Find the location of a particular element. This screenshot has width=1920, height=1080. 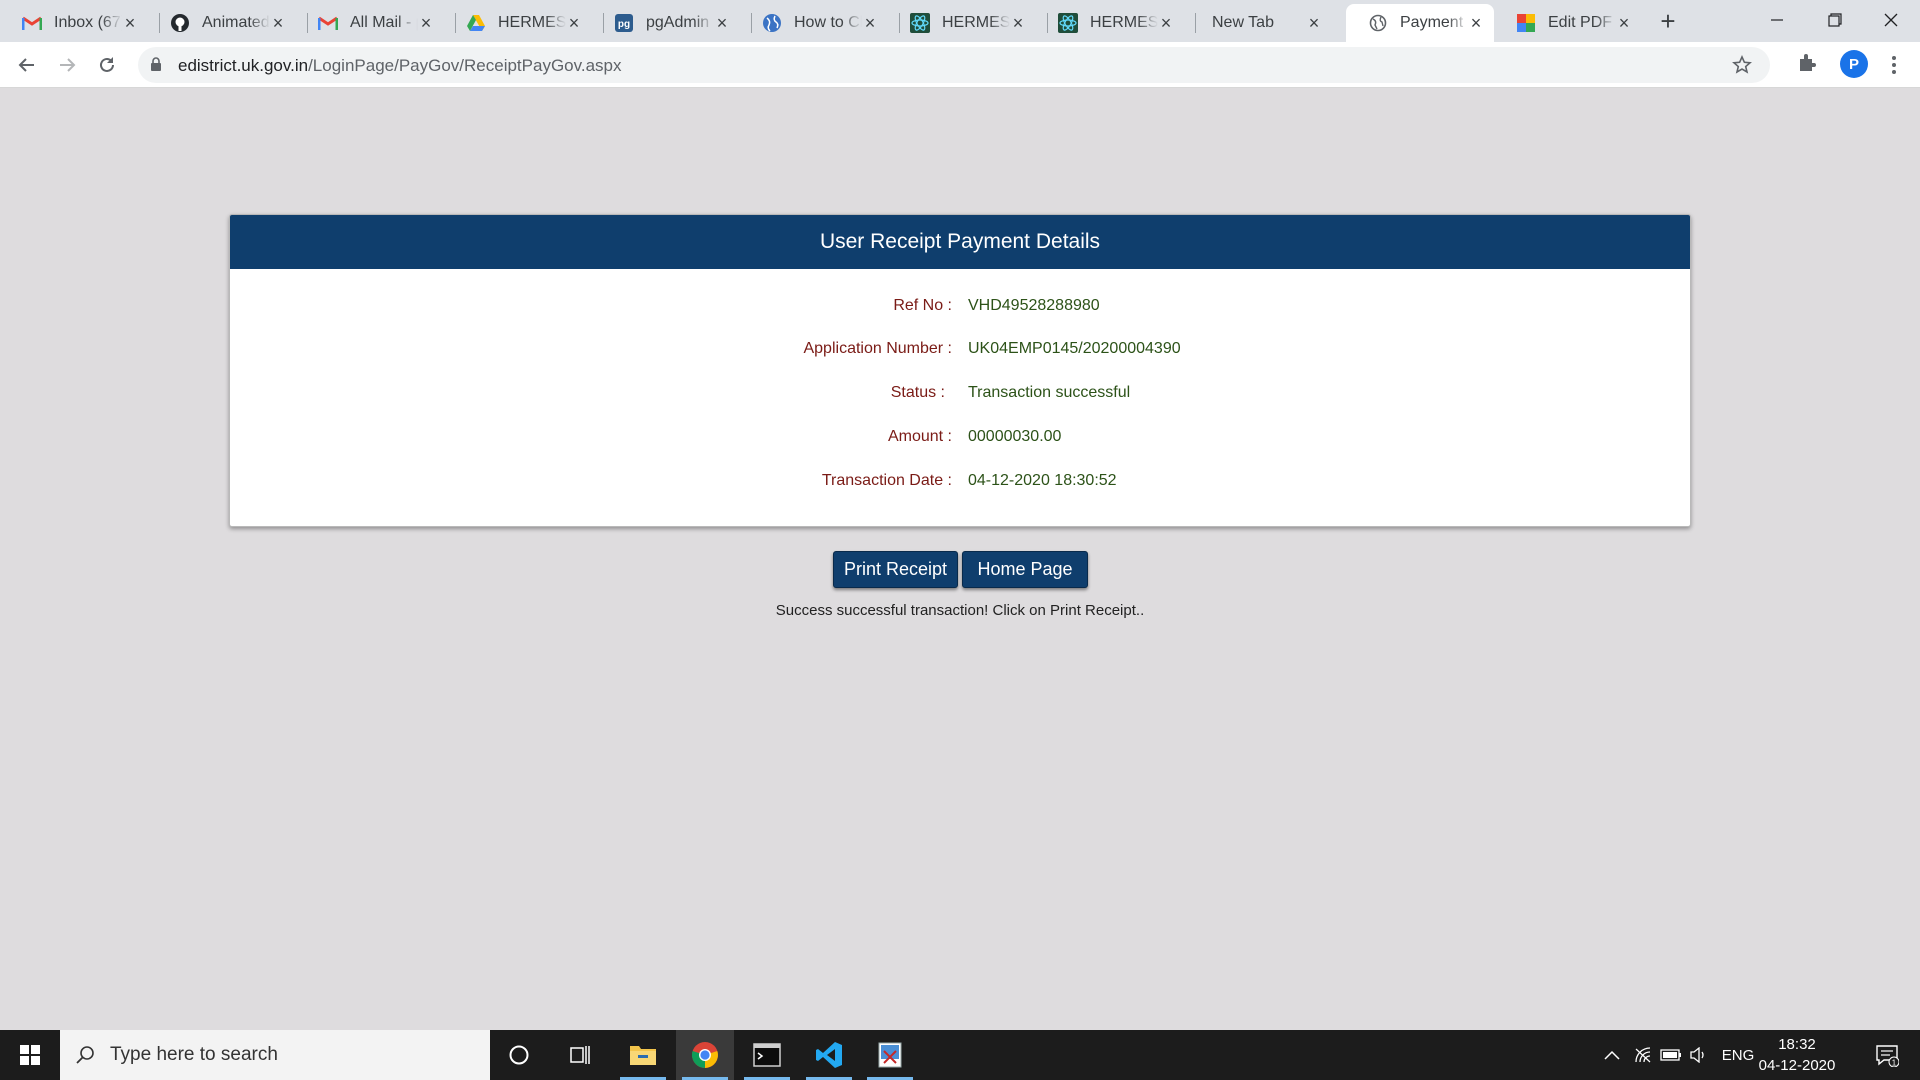

receipt-row-status: Status : Transaction successful is located at coordinates (960, 396).